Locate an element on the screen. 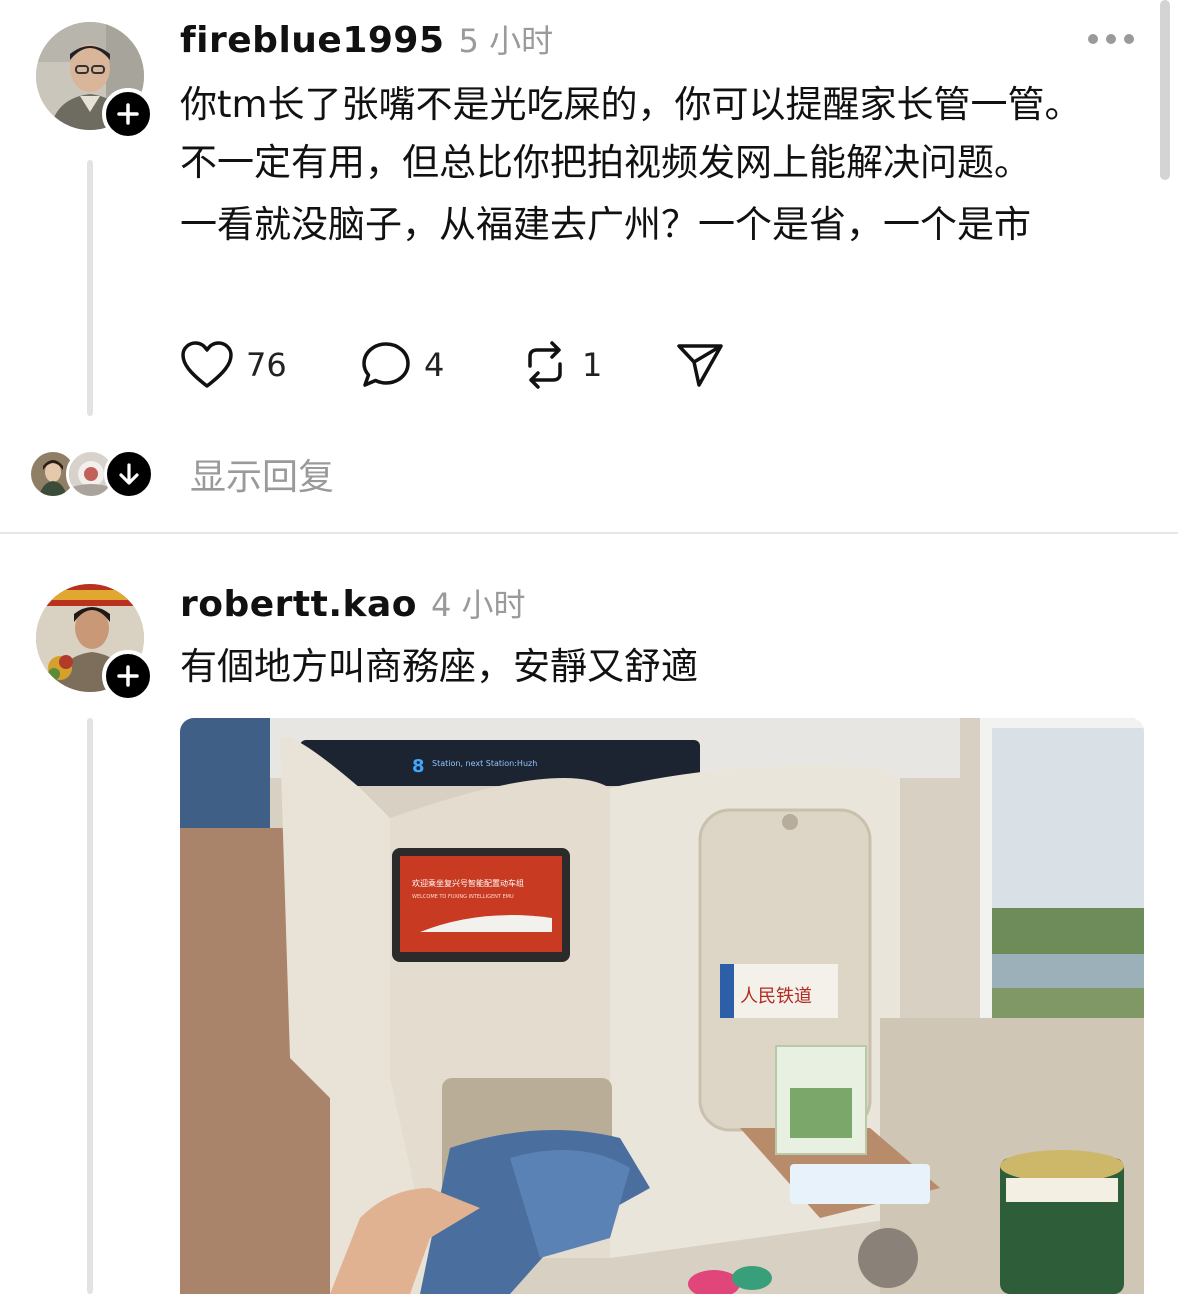 The image size is (1178, 1294). post-paragraph: 一看就没脑子，从福建去广州？一个是省，一个是市 is located at coordinates (605, 224).